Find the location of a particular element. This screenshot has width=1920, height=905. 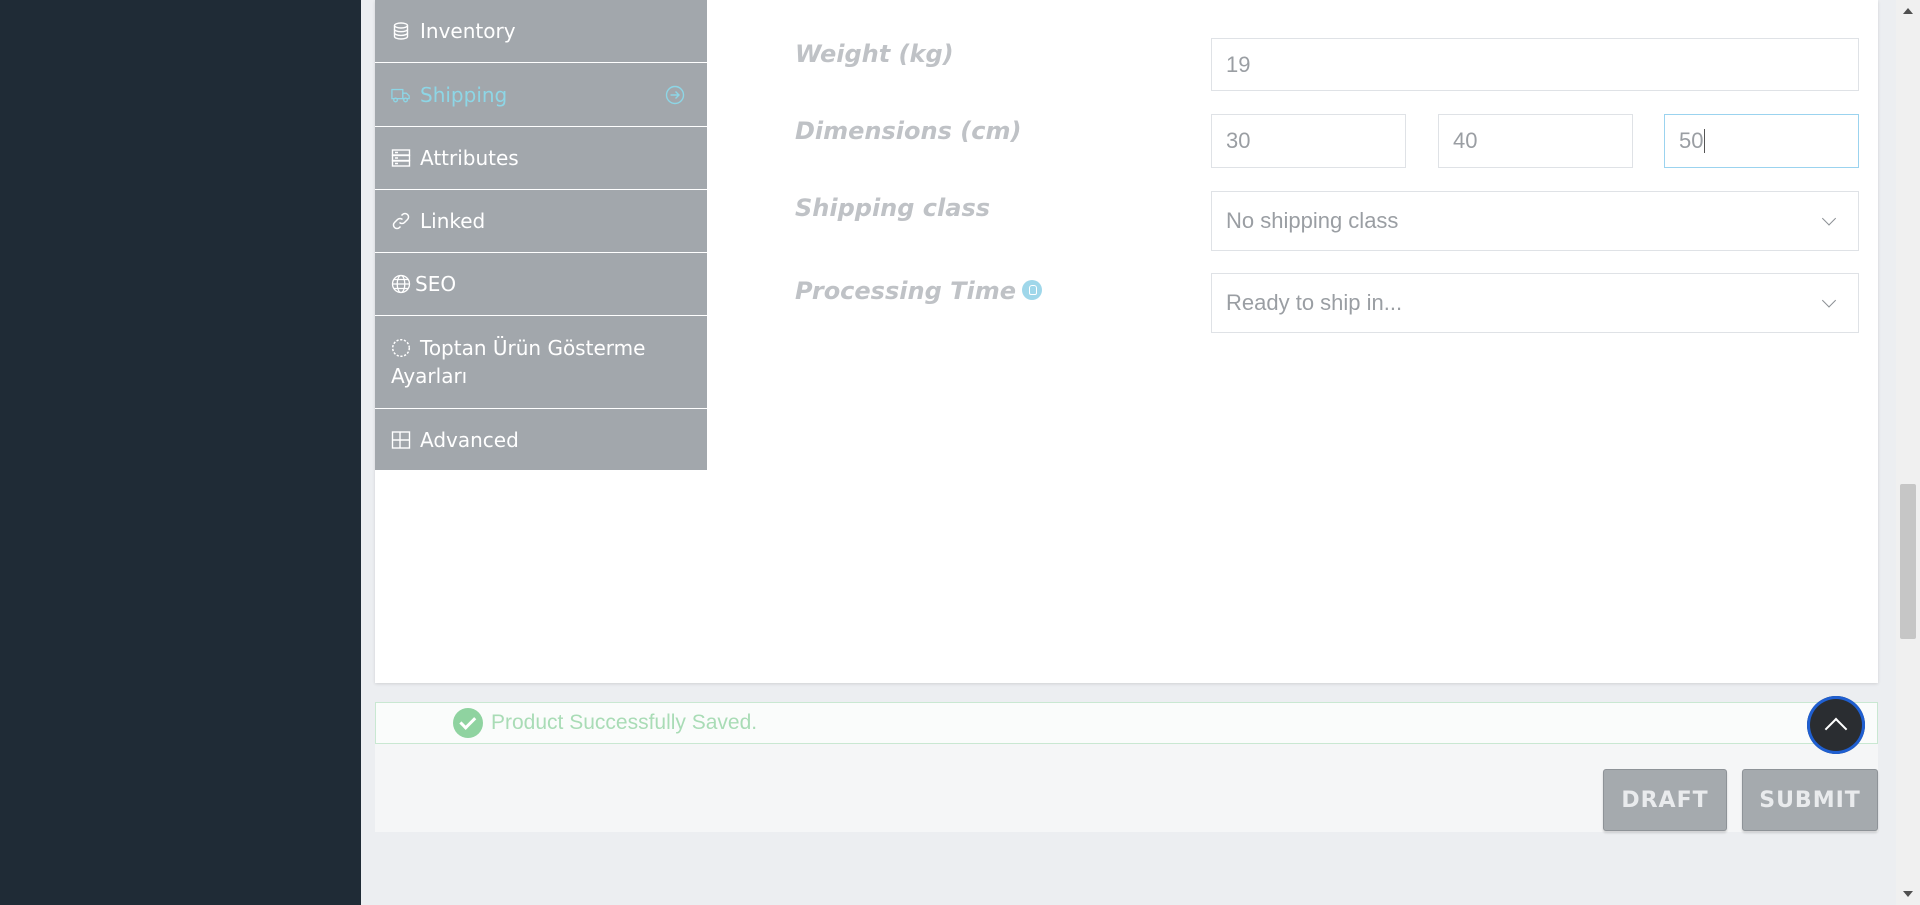

globe-icon is located at coordinates (401, 284).